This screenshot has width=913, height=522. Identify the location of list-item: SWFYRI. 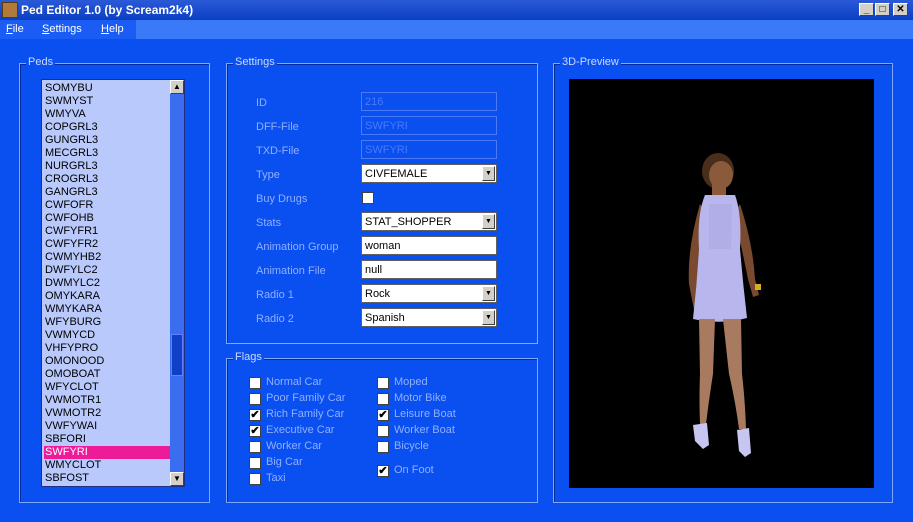
(107, 452).